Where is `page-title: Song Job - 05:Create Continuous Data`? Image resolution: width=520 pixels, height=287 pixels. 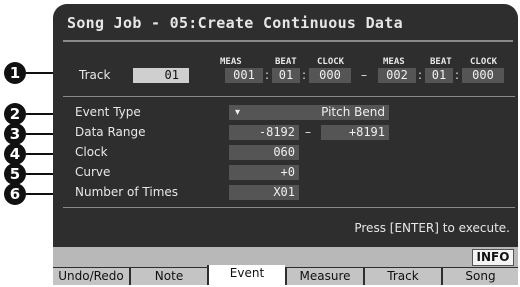
page-title: Song Job - 05:Create Continuous Data is located at coordinates (235, 23).